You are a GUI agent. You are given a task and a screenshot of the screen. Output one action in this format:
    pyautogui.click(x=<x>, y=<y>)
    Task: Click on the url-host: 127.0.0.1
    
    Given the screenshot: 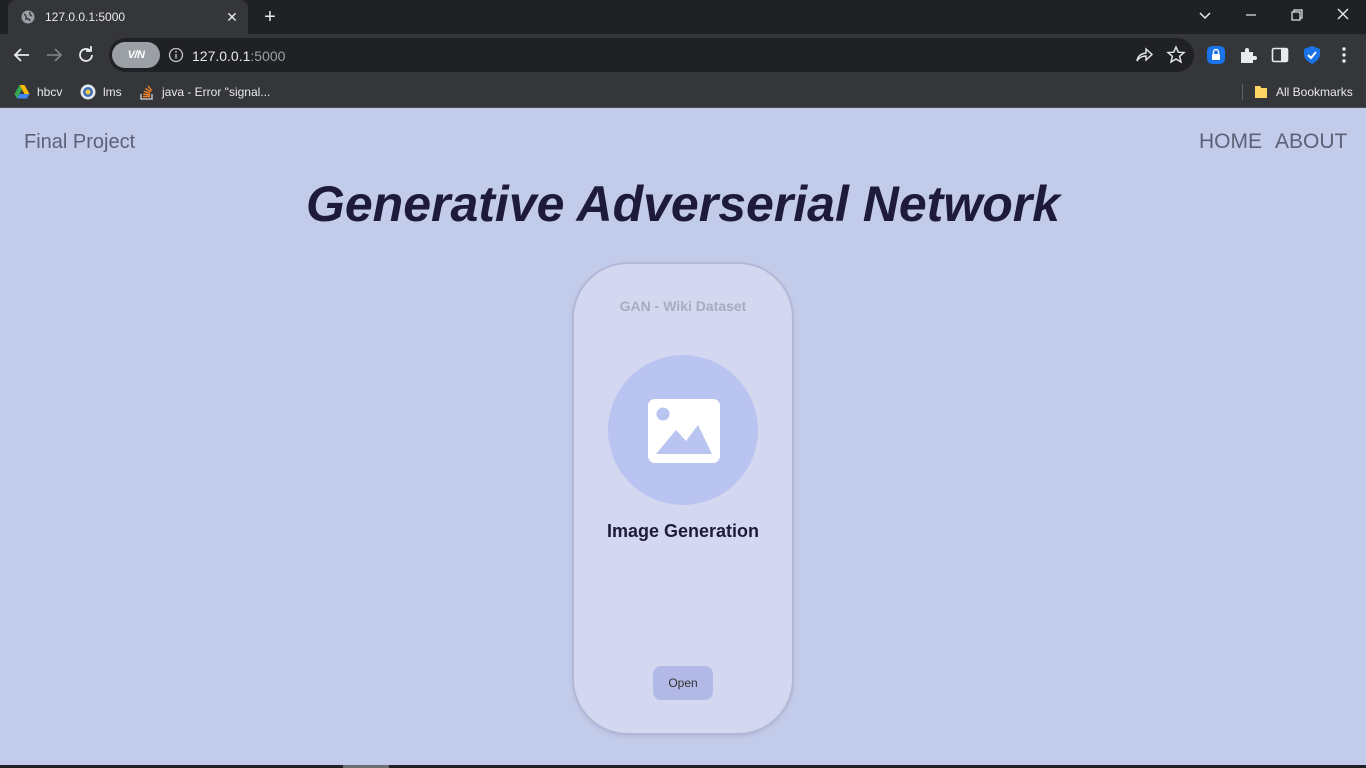 What is the action you would take?
    pyautogui.click(x=221, y=56)
    